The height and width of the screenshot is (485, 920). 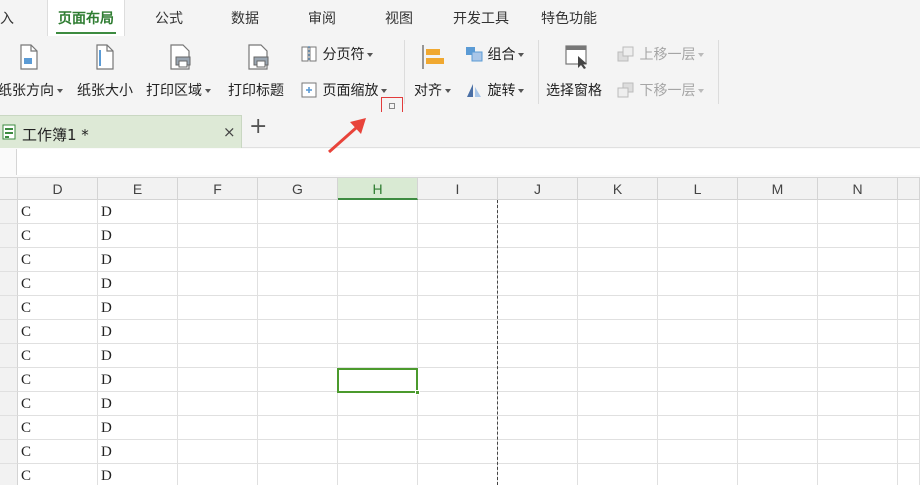 I want to click on close-icon: ×, so click(x=229, y=132).